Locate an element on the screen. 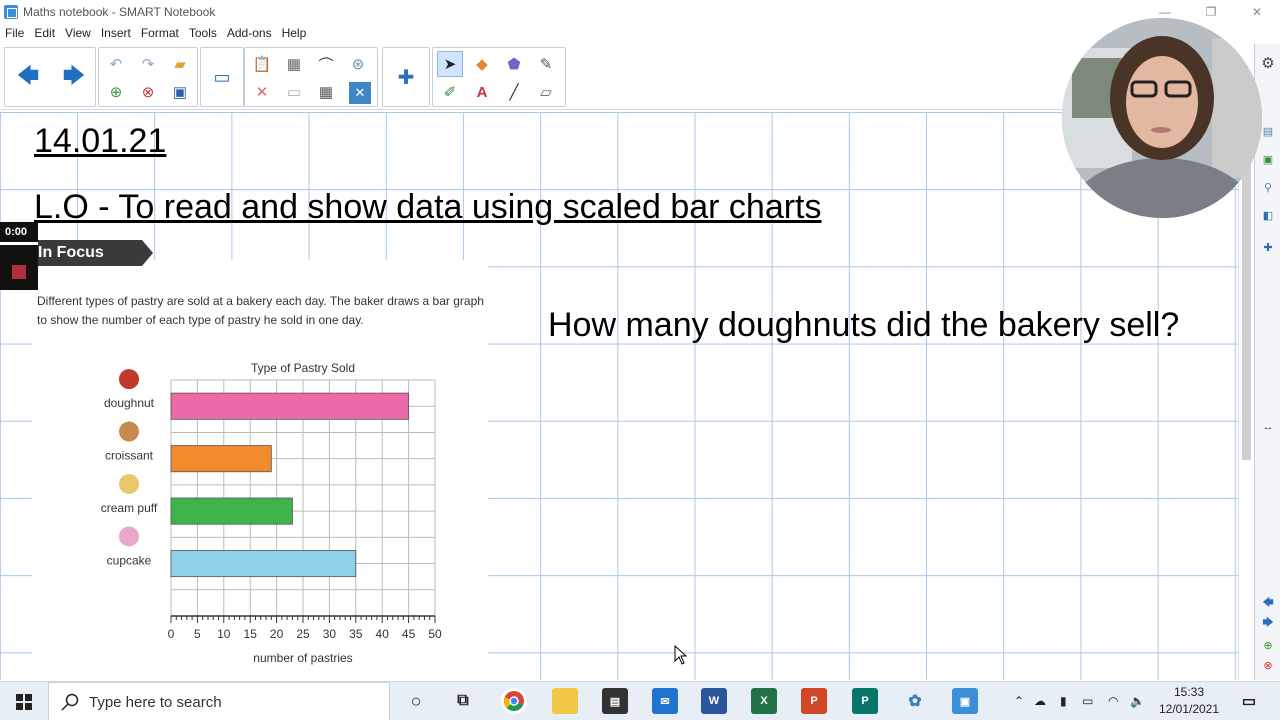 The image size is (1280, 720). menu-file: File is located at coordinates (14, 33).